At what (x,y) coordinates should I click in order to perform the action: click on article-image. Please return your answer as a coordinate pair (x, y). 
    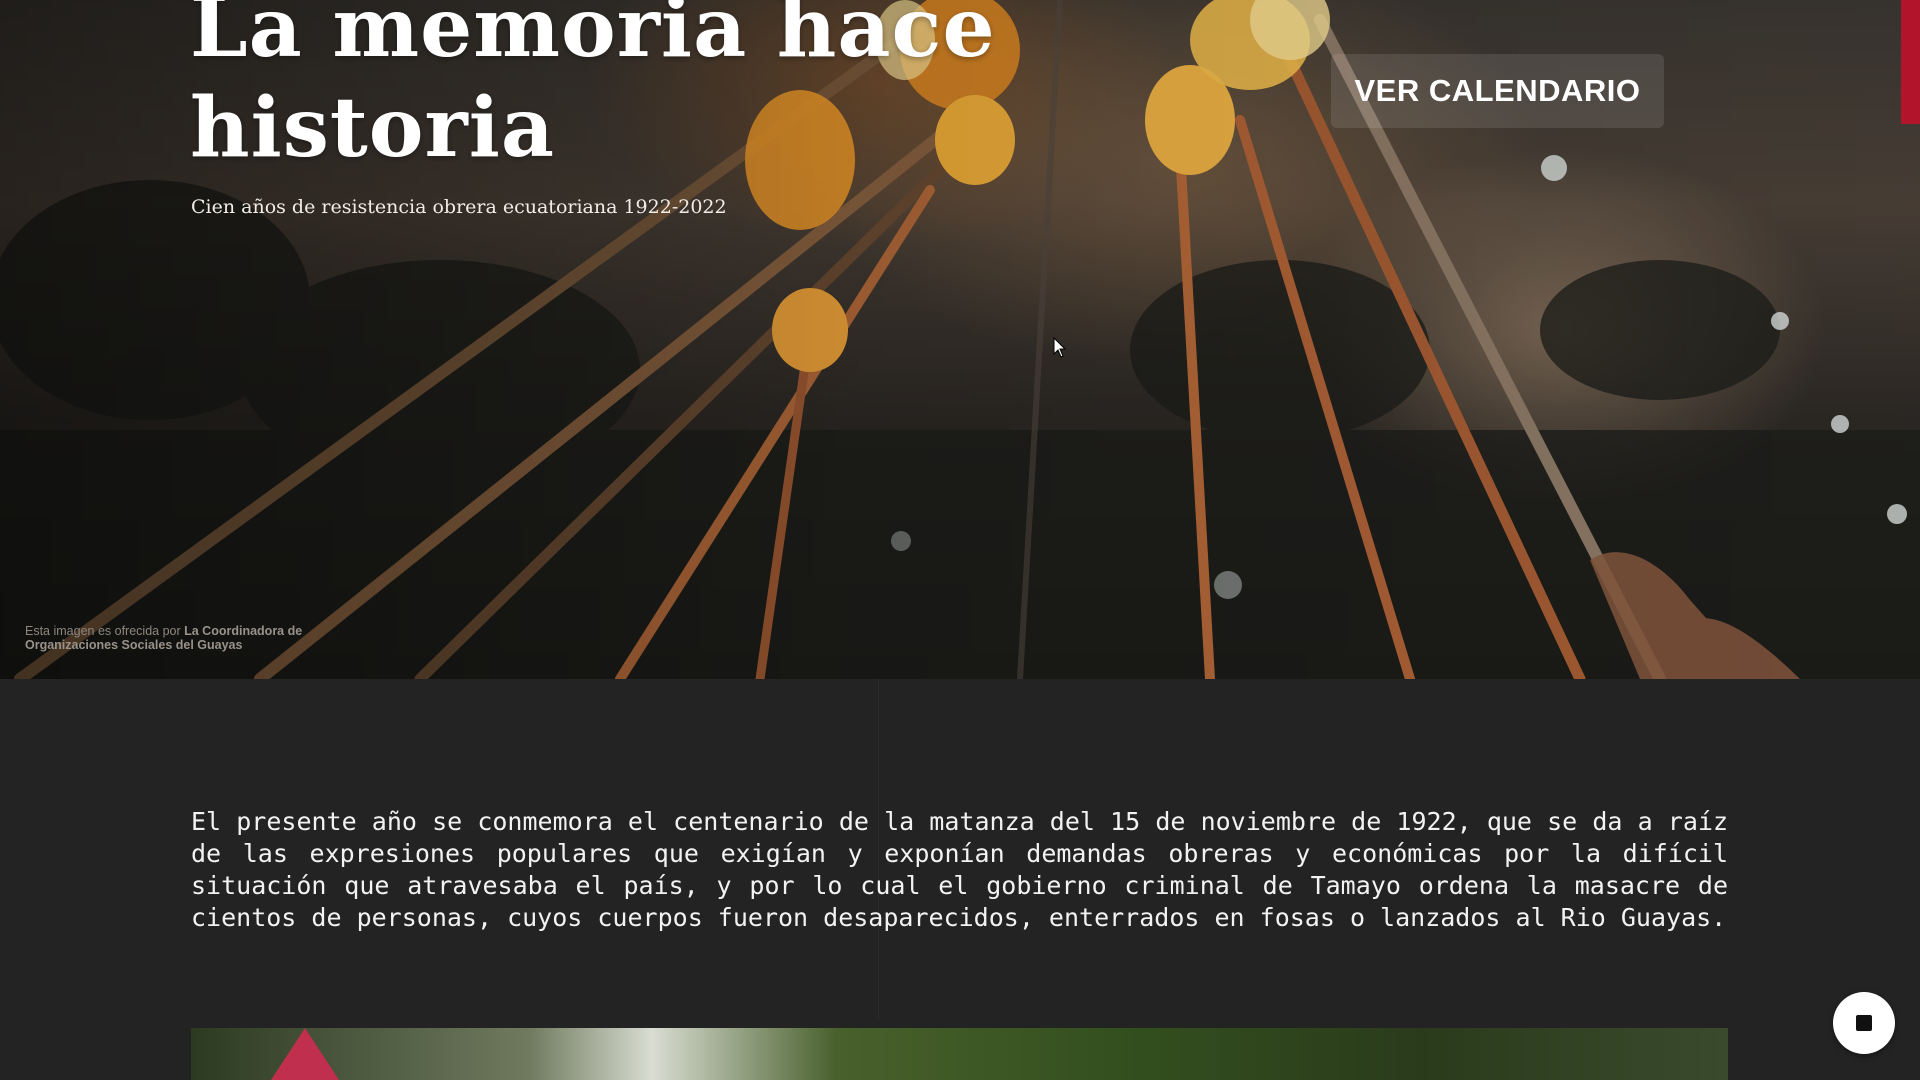
    Looking at the image, I should click on (959, 1054).